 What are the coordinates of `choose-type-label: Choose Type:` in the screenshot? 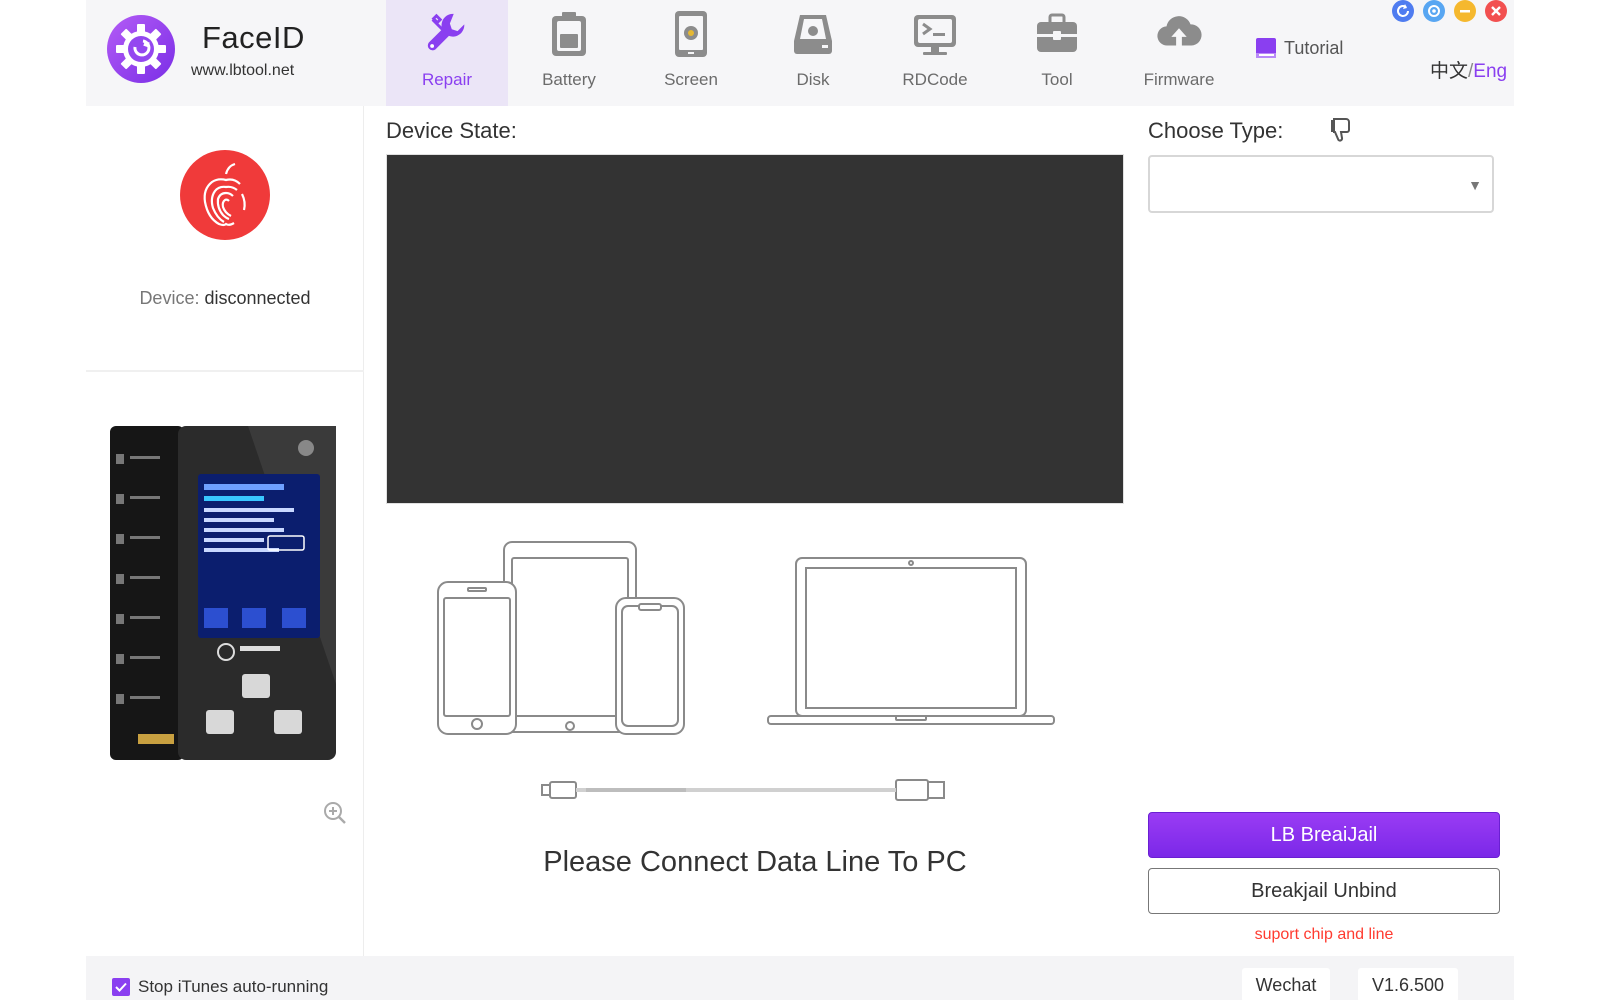 It's located at (1216, 130).